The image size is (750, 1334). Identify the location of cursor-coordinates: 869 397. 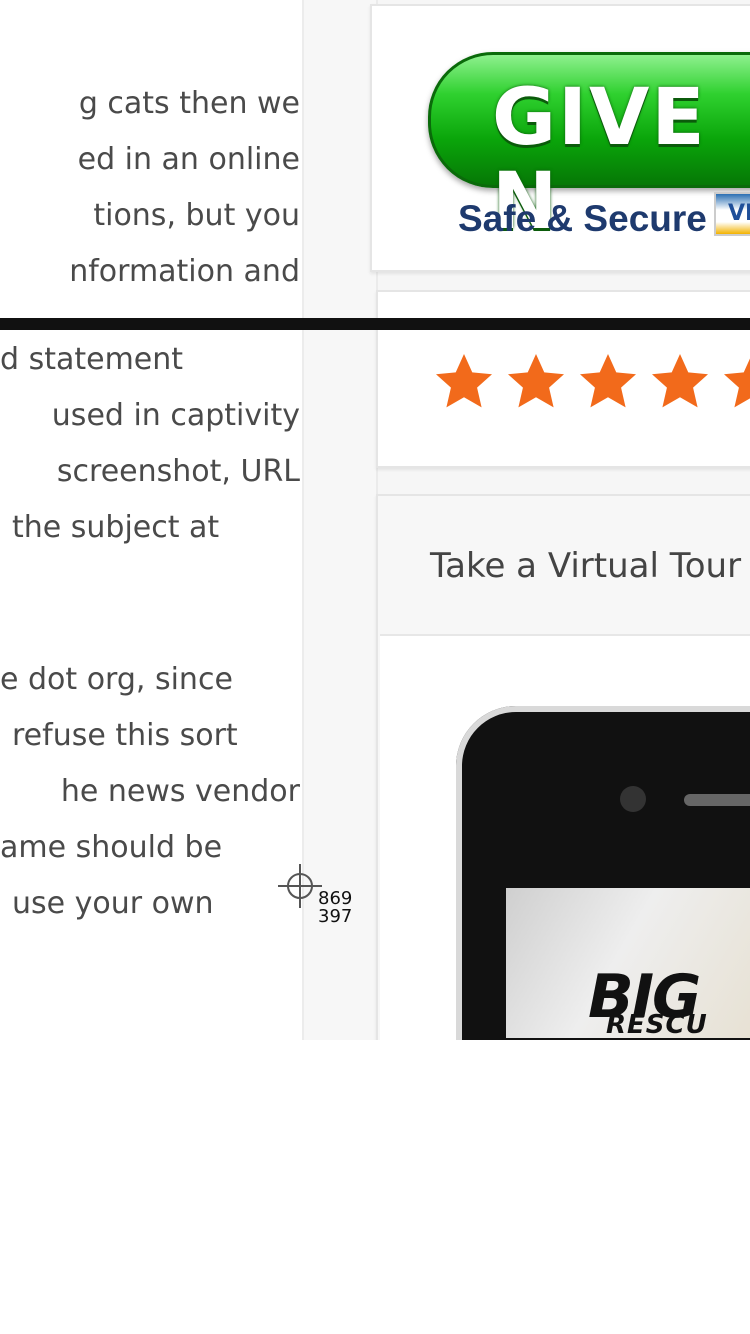
(335, 908).